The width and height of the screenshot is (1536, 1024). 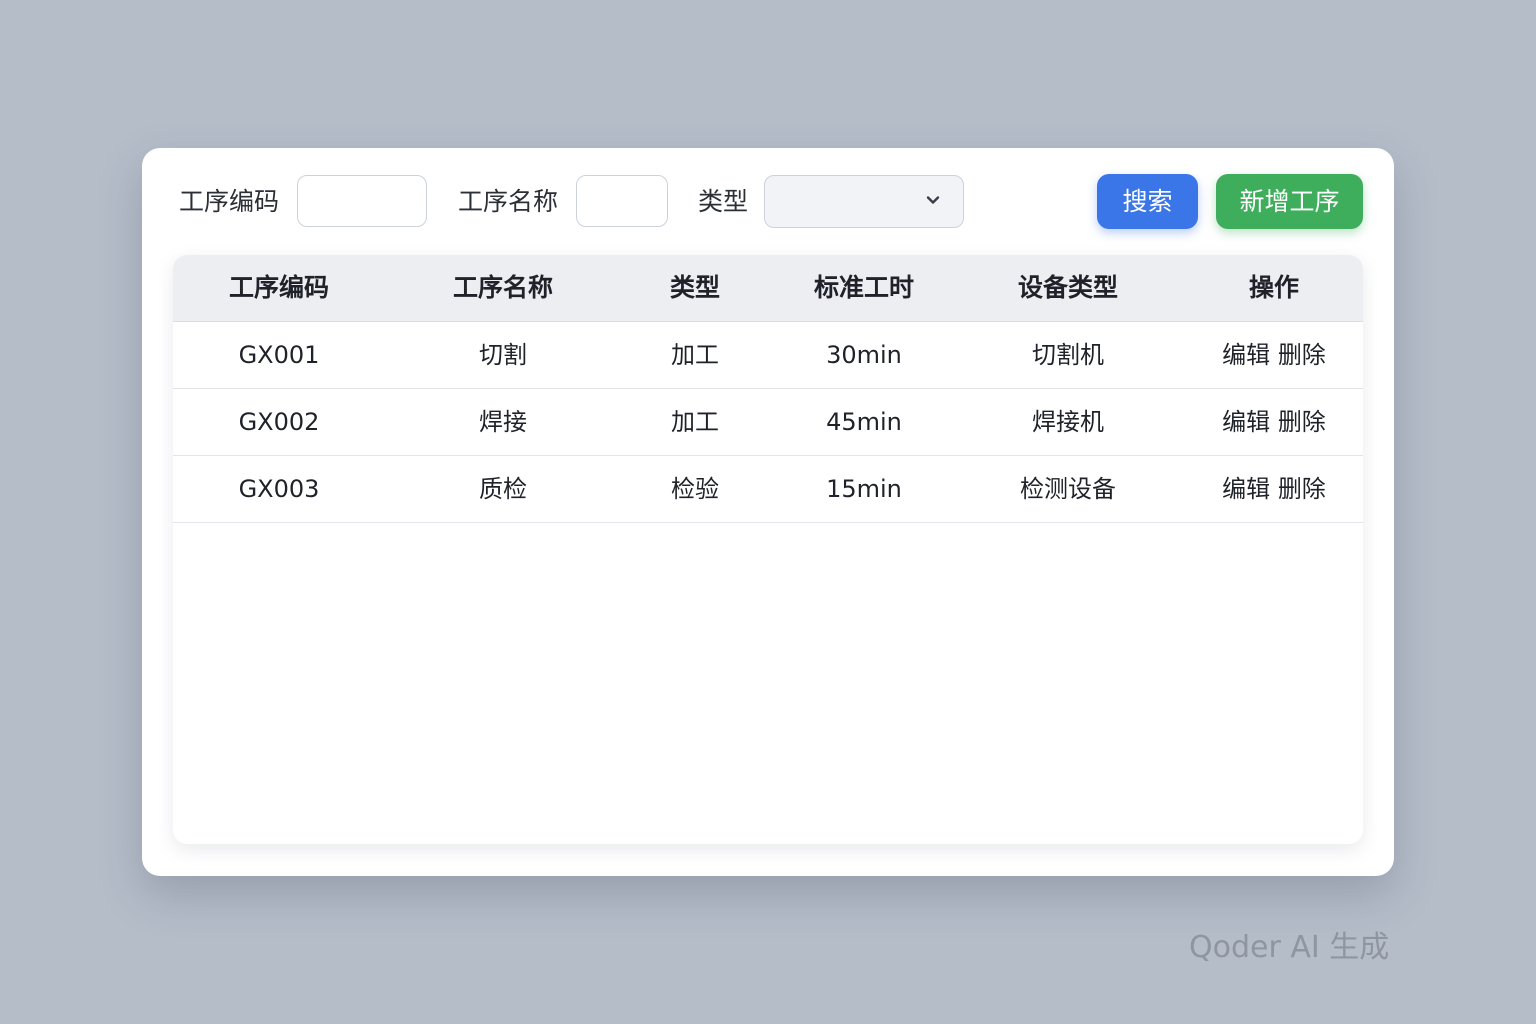 What do you see at coordinates (863, 287) in the screenshot?
I see `column-header-standard-time: 标准工时` at bounding box center [863, 287].